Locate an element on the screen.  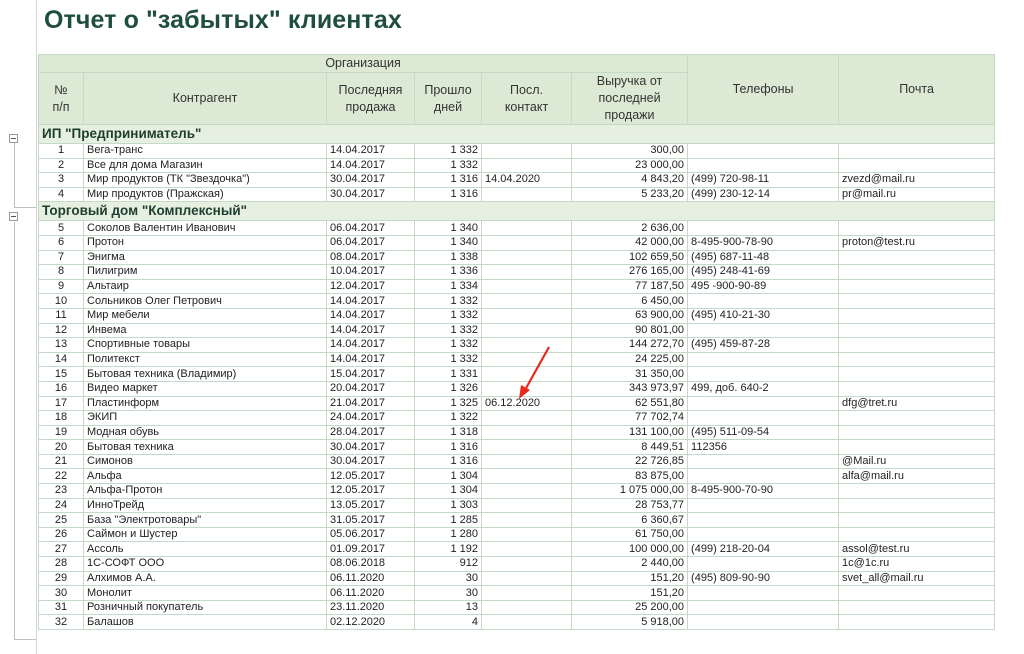
annotation-arrow-icon is located at coordinates (534, 372).